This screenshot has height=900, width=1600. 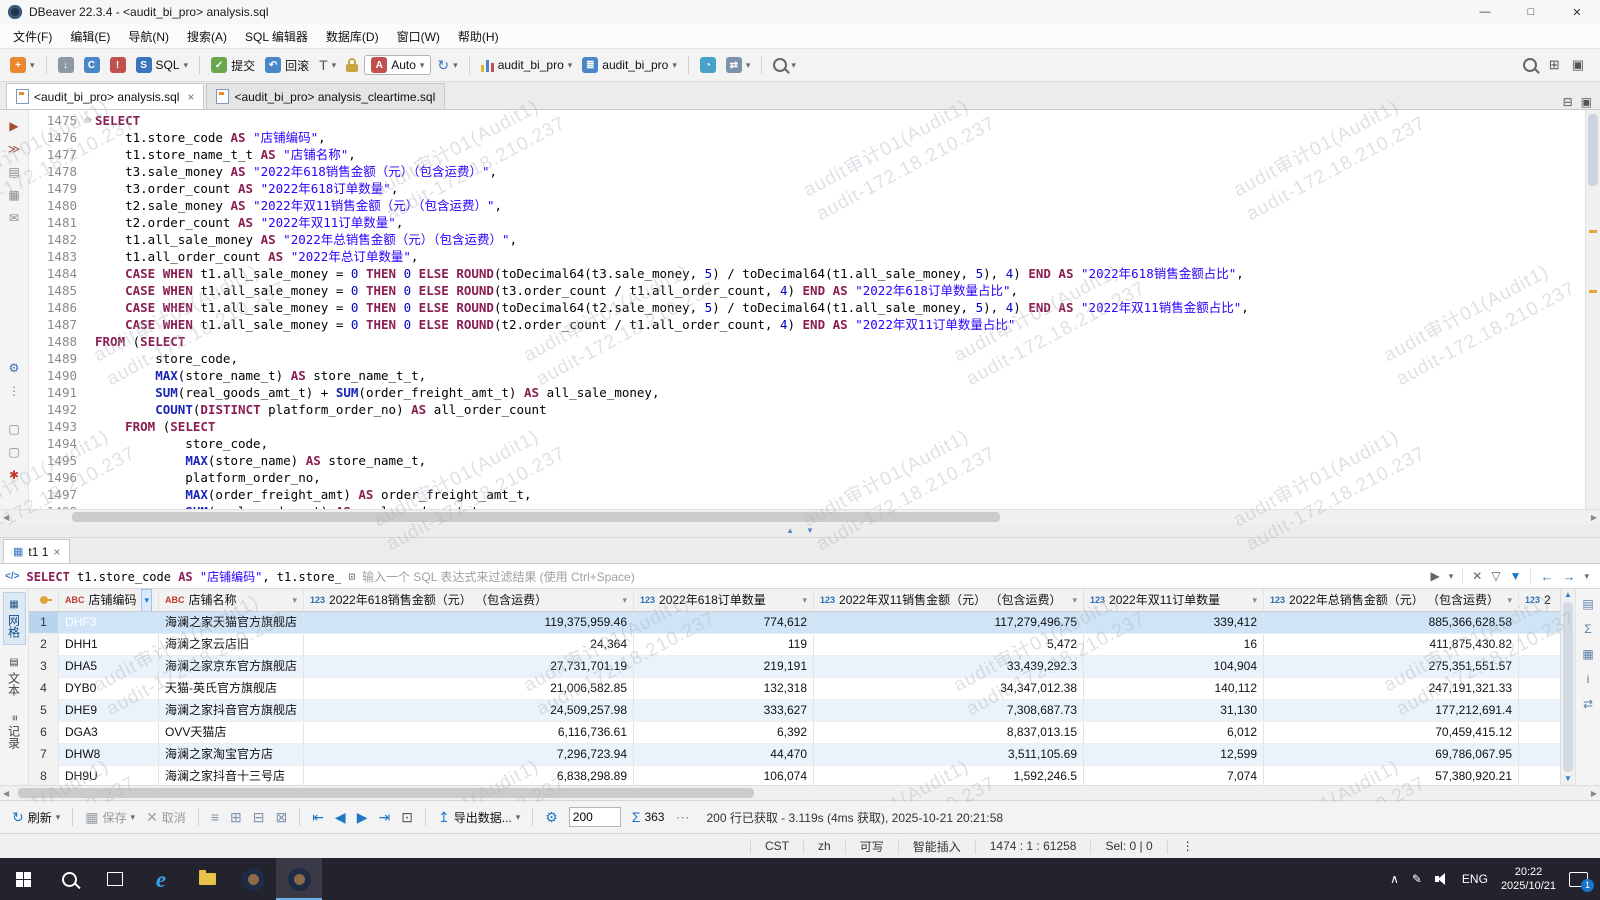 I want to click on grid-panel-icon: ▤, so click(x=1588, y=604).